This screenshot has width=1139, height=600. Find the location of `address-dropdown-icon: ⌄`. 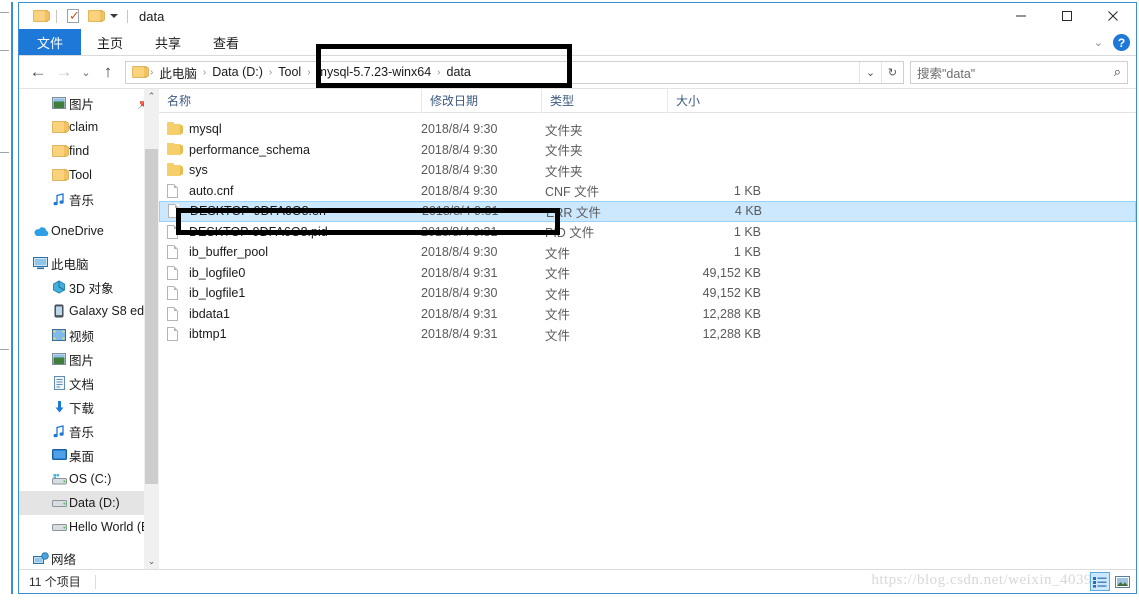

address-dropdown-icon: ⌄ is located at coordinates (870, 72).